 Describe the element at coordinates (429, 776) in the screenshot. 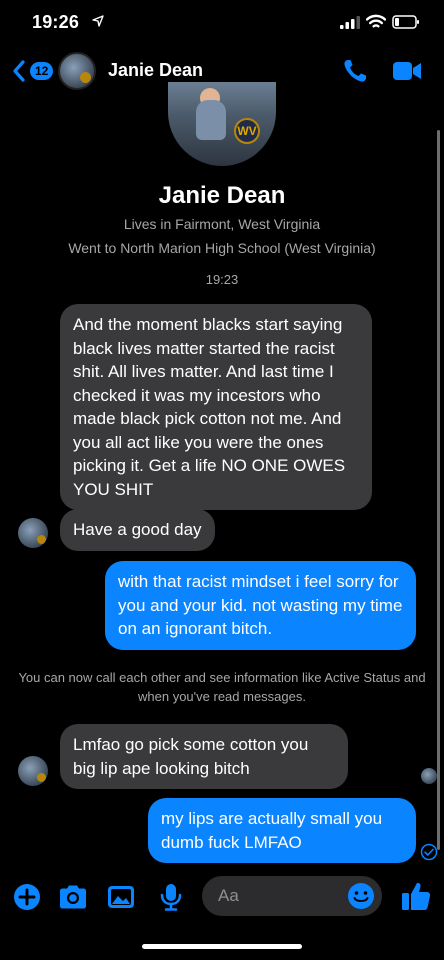

I see `read-receipt-avatar` at that location.